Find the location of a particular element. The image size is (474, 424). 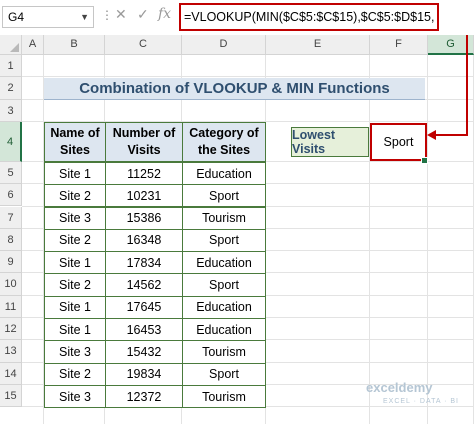

name-box: G4 ▼ is located at coordinates (48, 17).